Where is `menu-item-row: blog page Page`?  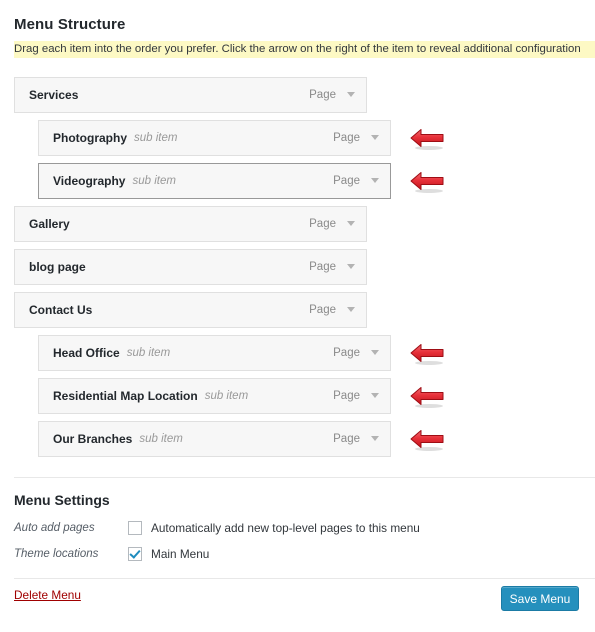 menu-item-row: blog page Page is located at coordinates (297, 267).